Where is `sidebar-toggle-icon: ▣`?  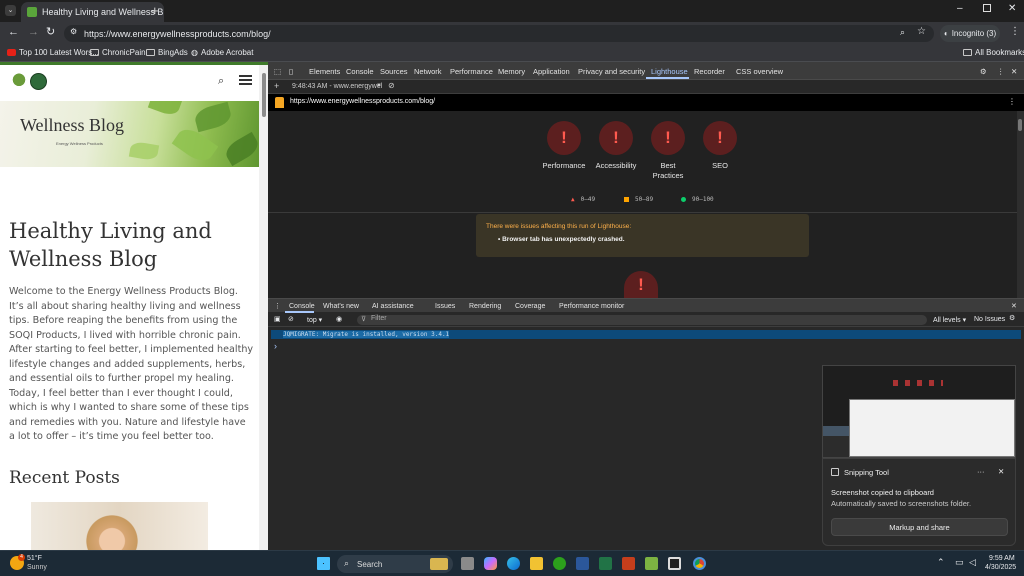
sidebar-toggle-icon: ▣ is located at coordinates (277, 319).